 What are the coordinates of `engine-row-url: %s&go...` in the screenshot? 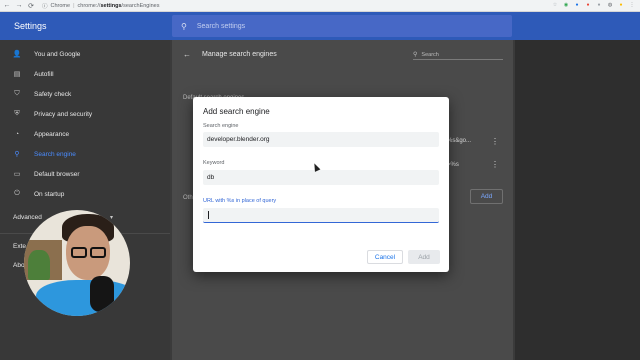 It's located at (459, 141).